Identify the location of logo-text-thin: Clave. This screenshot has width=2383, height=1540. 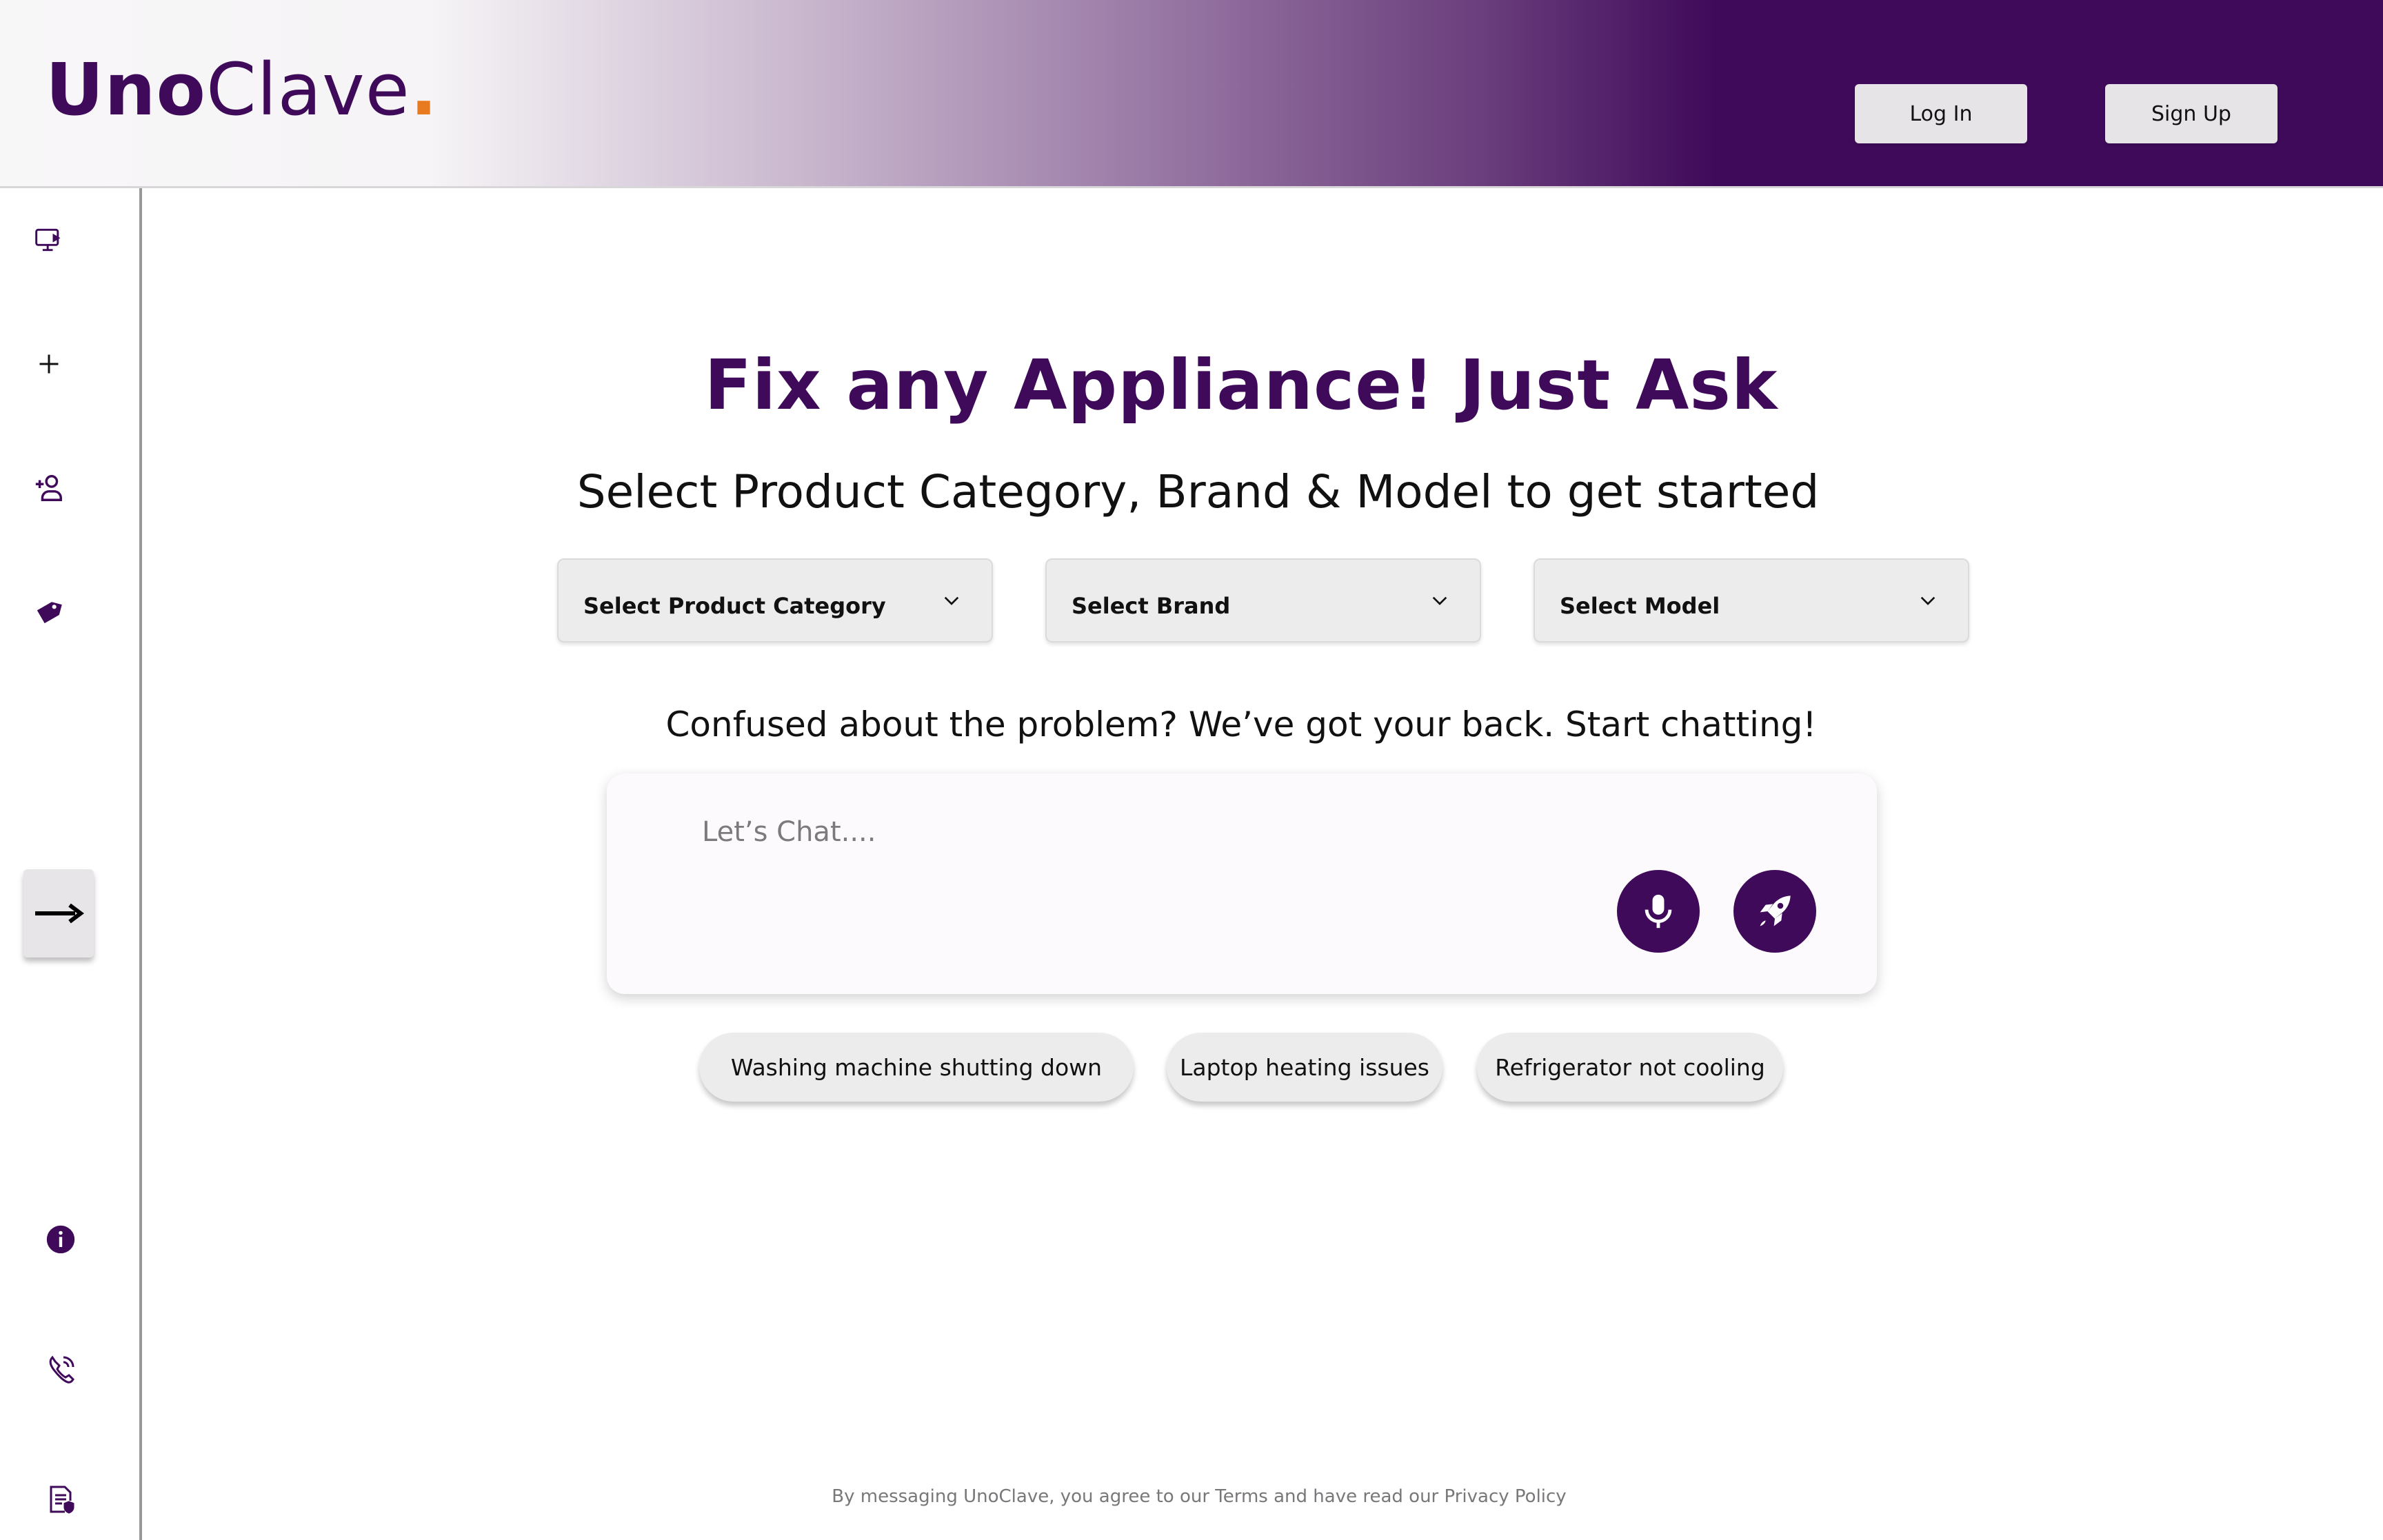
(307, 90).